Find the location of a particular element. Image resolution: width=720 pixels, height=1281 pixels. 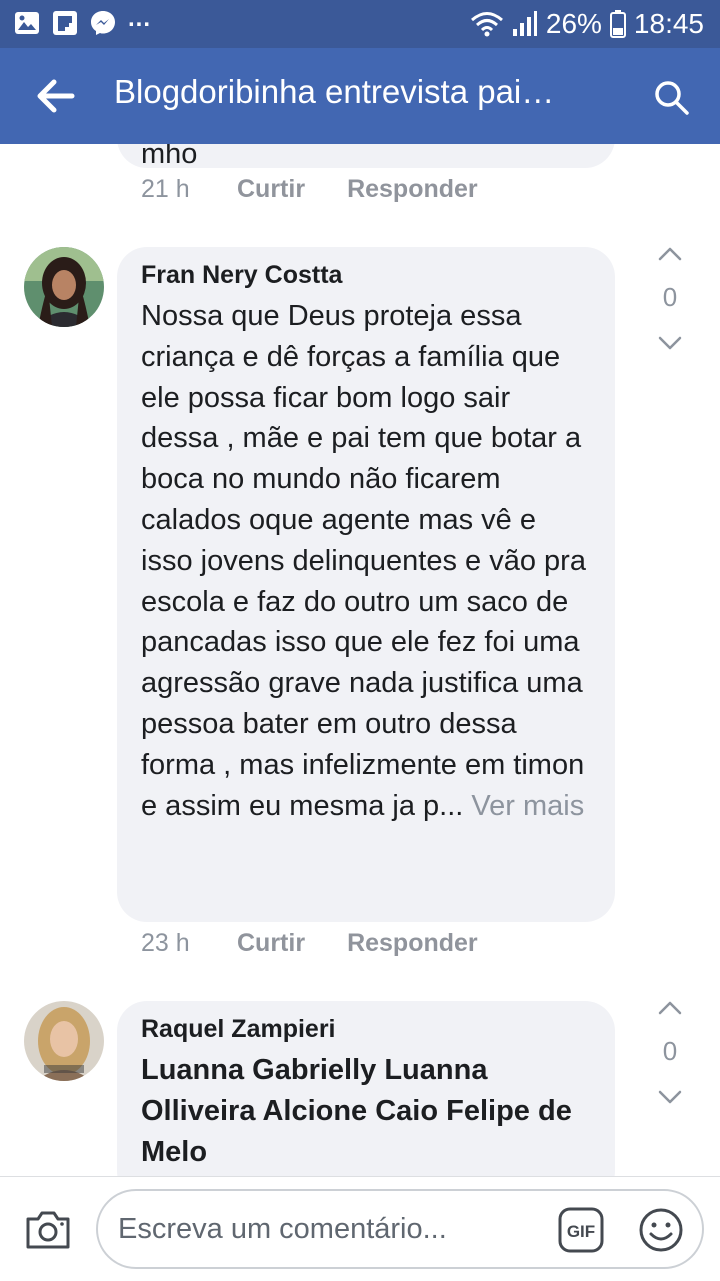

search-icon is located at coordinates (671, 97).